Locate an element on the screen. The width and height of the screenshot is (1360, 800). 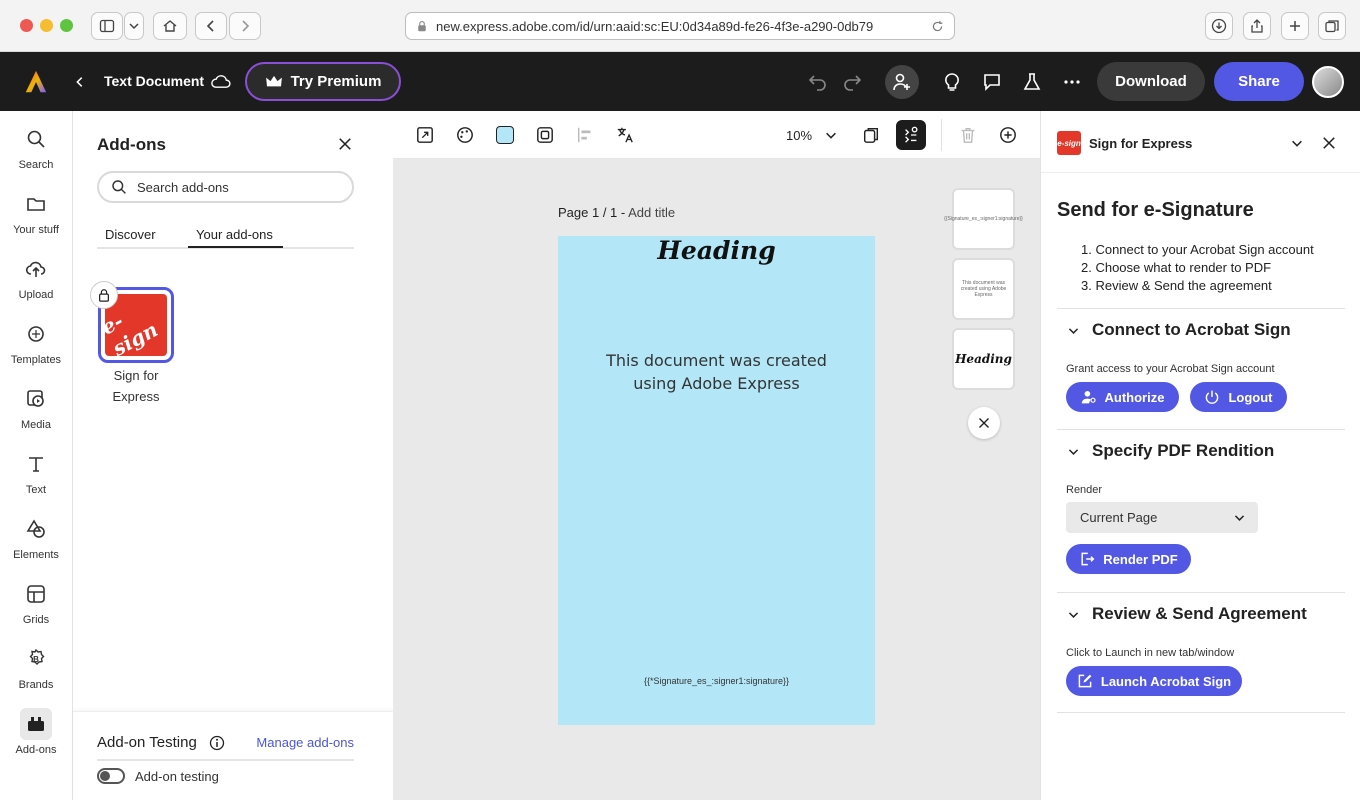
authorize-button: Authorize is located at coordinates (1122, 397).